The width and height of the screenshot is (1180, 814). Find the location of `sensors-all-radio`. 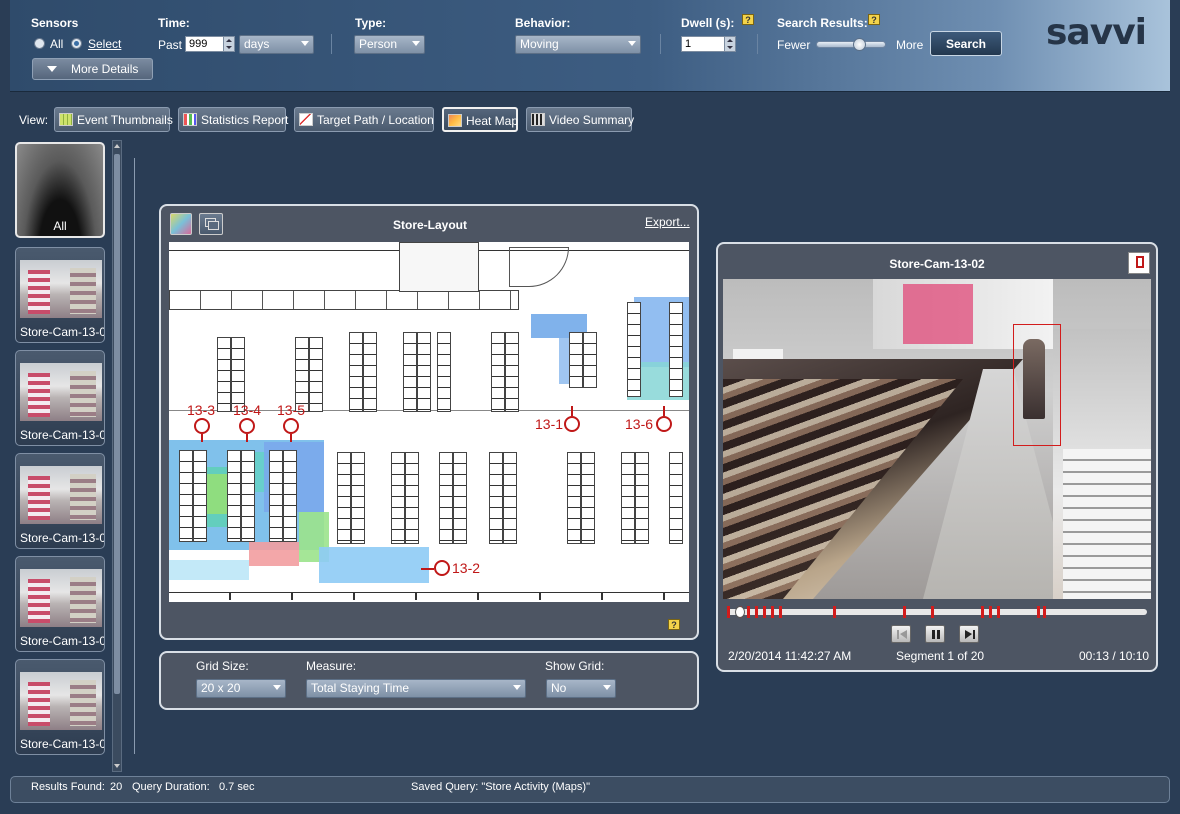

sensors-all-radio is located at coordinates (39, 43).